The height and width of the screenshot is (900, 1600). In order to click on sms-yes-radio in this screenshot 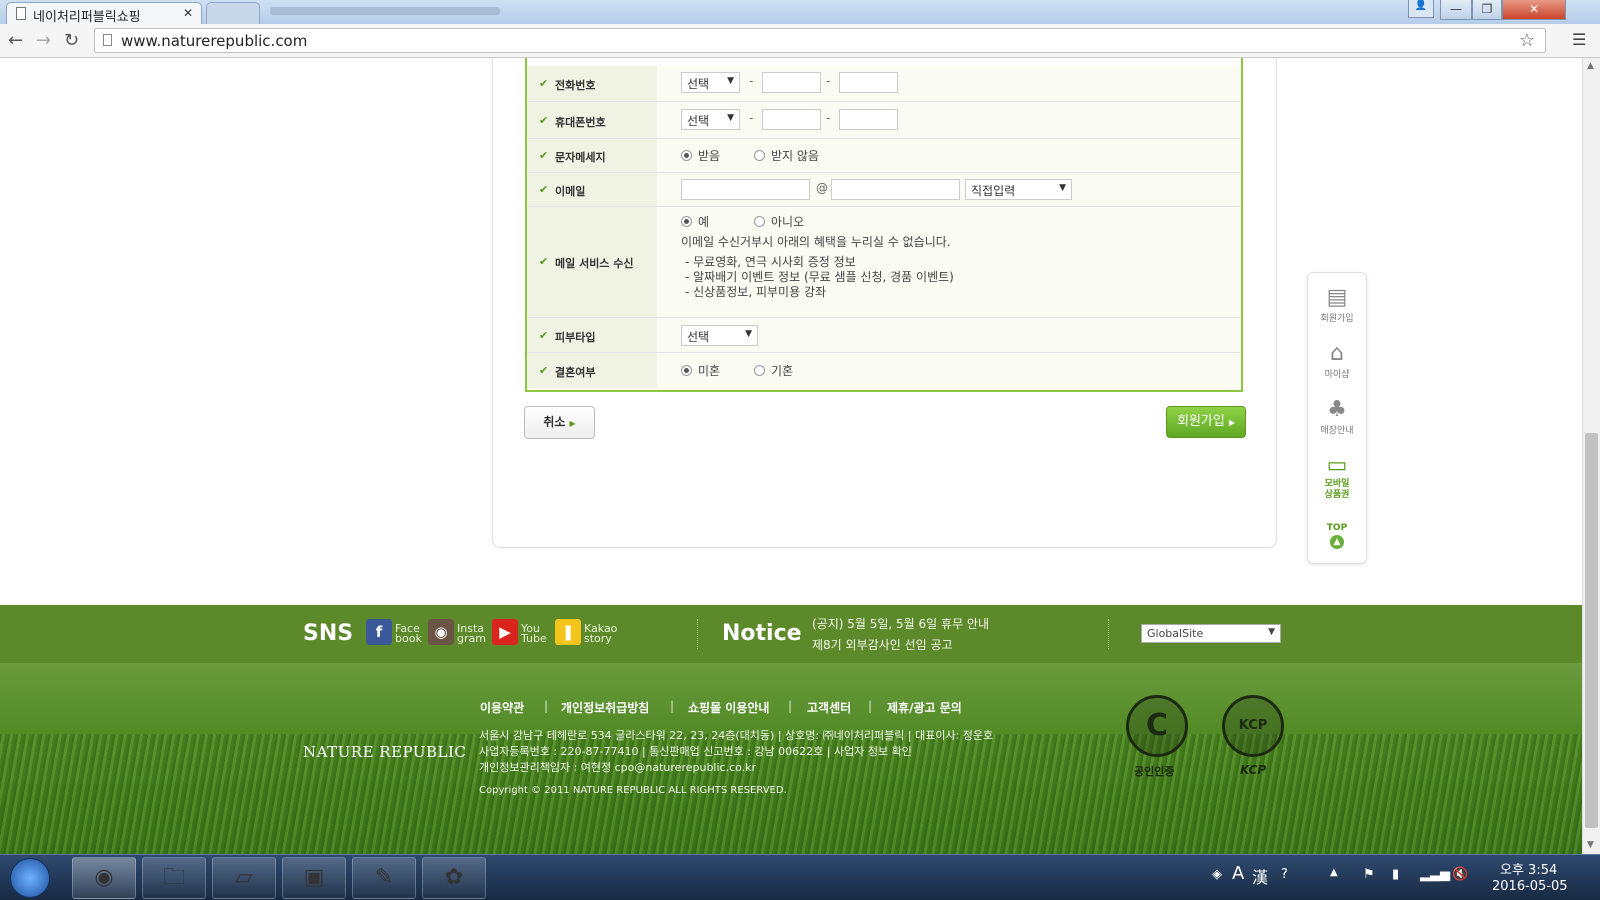, I will do `click(686, 155)`.